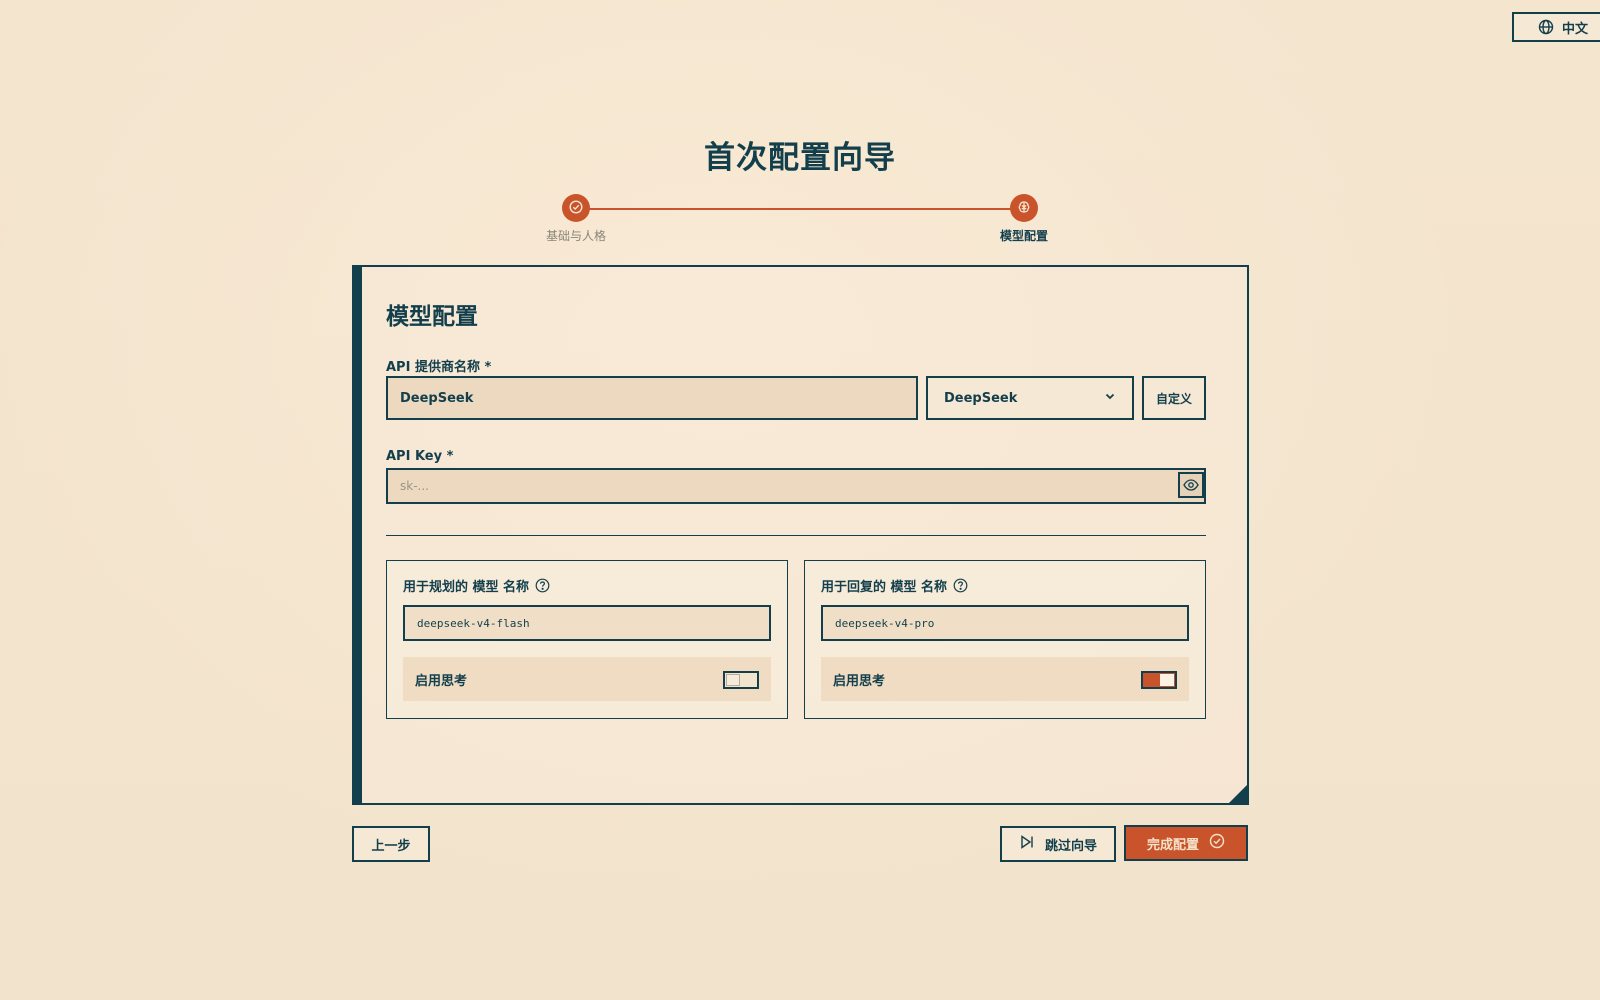 This screenshot has height=1000, width=1600. Describe the element at coordinates (884, 587) in the screenshot. I see `reply-model-label-text: 用于回复的 模型 名称` at that location.